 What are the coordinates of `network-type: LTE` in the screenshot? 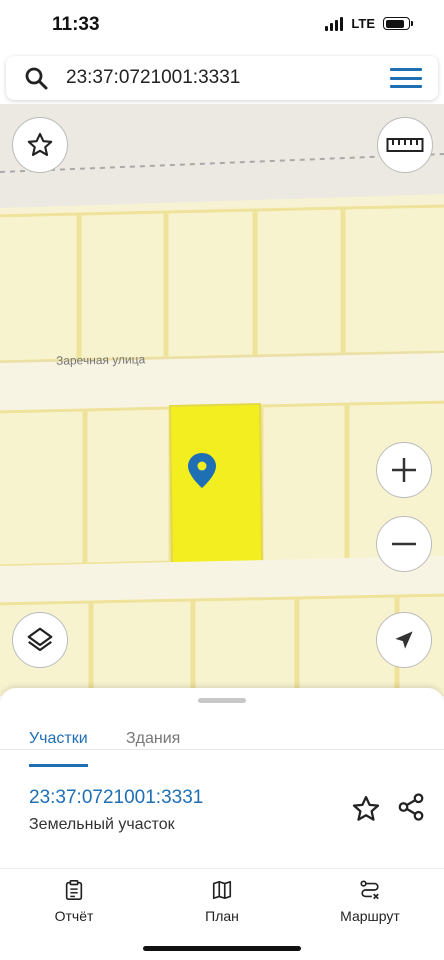 It's located at (363, 23).